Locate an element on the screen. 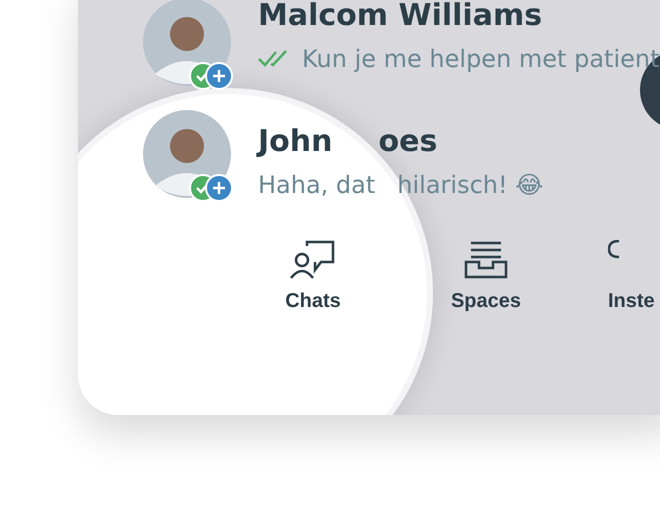 The height and width of the screenshot is (506, 660). message-preview: Kun je me helpen met patient is located at coordinates (481, 59).